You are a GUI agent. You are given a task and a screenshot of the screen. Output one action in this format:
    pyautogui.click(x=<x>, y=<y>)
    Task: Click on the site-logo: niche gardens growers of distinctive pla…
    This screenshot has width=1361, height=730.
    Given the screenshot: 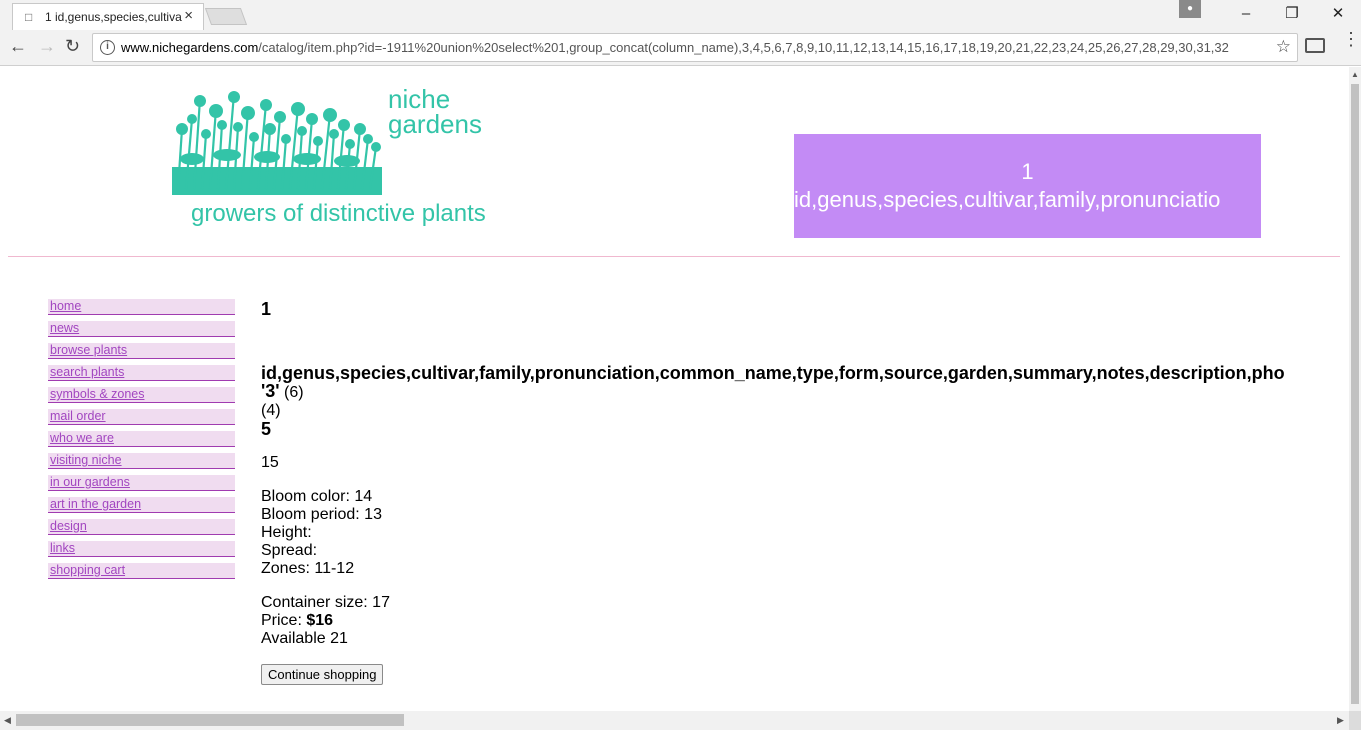 What is the action you would take?
    pyautogui.click(x=337, y=159)
    